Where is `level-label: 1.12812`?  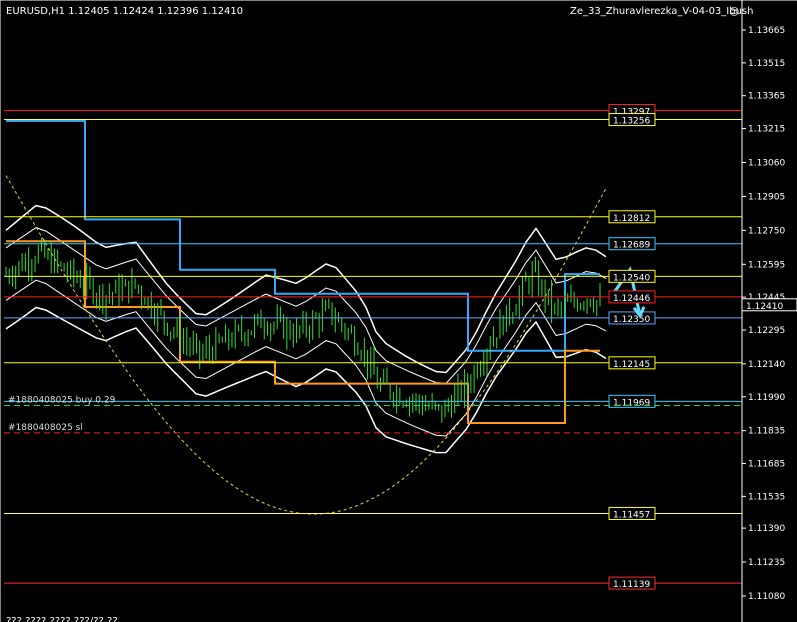
level-label: 1.12812 is located at coordinates (631, 219).